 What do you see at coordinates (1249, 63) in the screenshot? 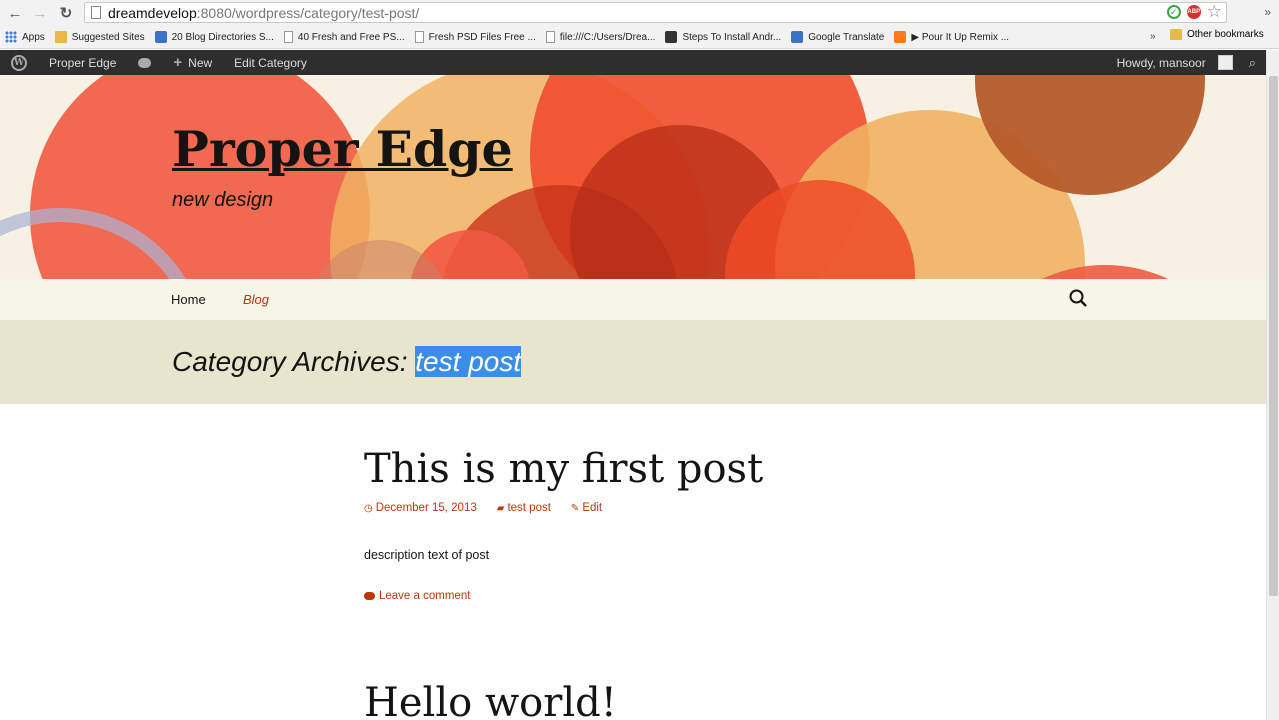
I see `admin-search-icon: ⌕` at bounding box center [1249, 63].